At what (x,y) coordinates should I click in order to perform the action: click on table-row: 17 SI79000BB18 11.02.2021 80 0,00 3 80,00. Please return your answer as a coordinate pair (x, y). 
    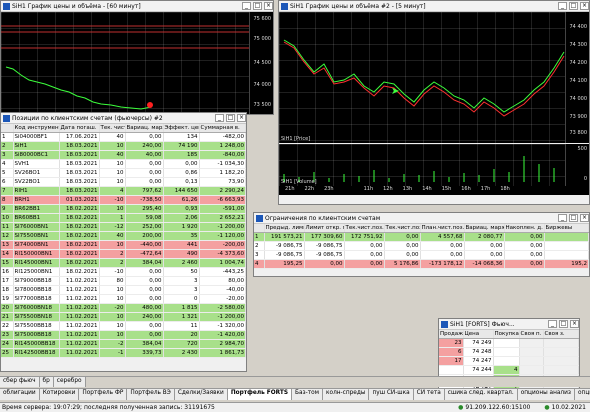
    Looking at the image, I should click on (123, 281).